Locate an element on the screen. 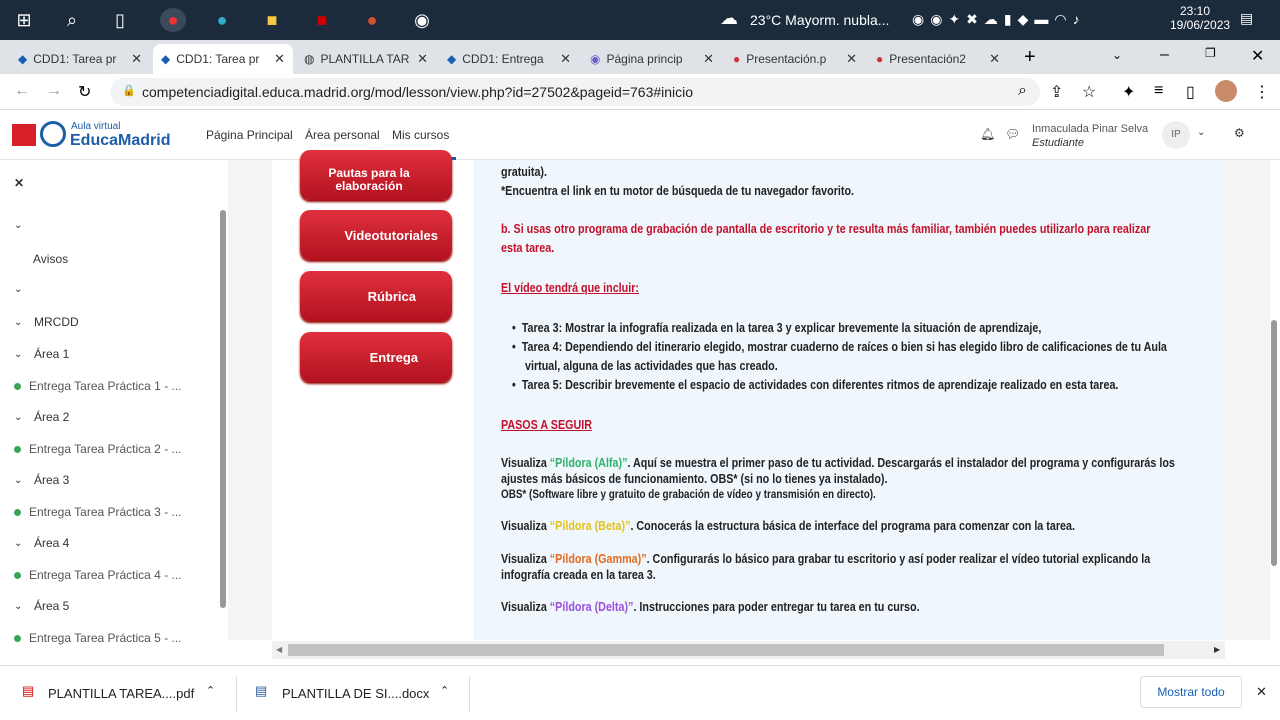  sidebar-section: ⌄ Área 5 is located at coordinates (107, 606).